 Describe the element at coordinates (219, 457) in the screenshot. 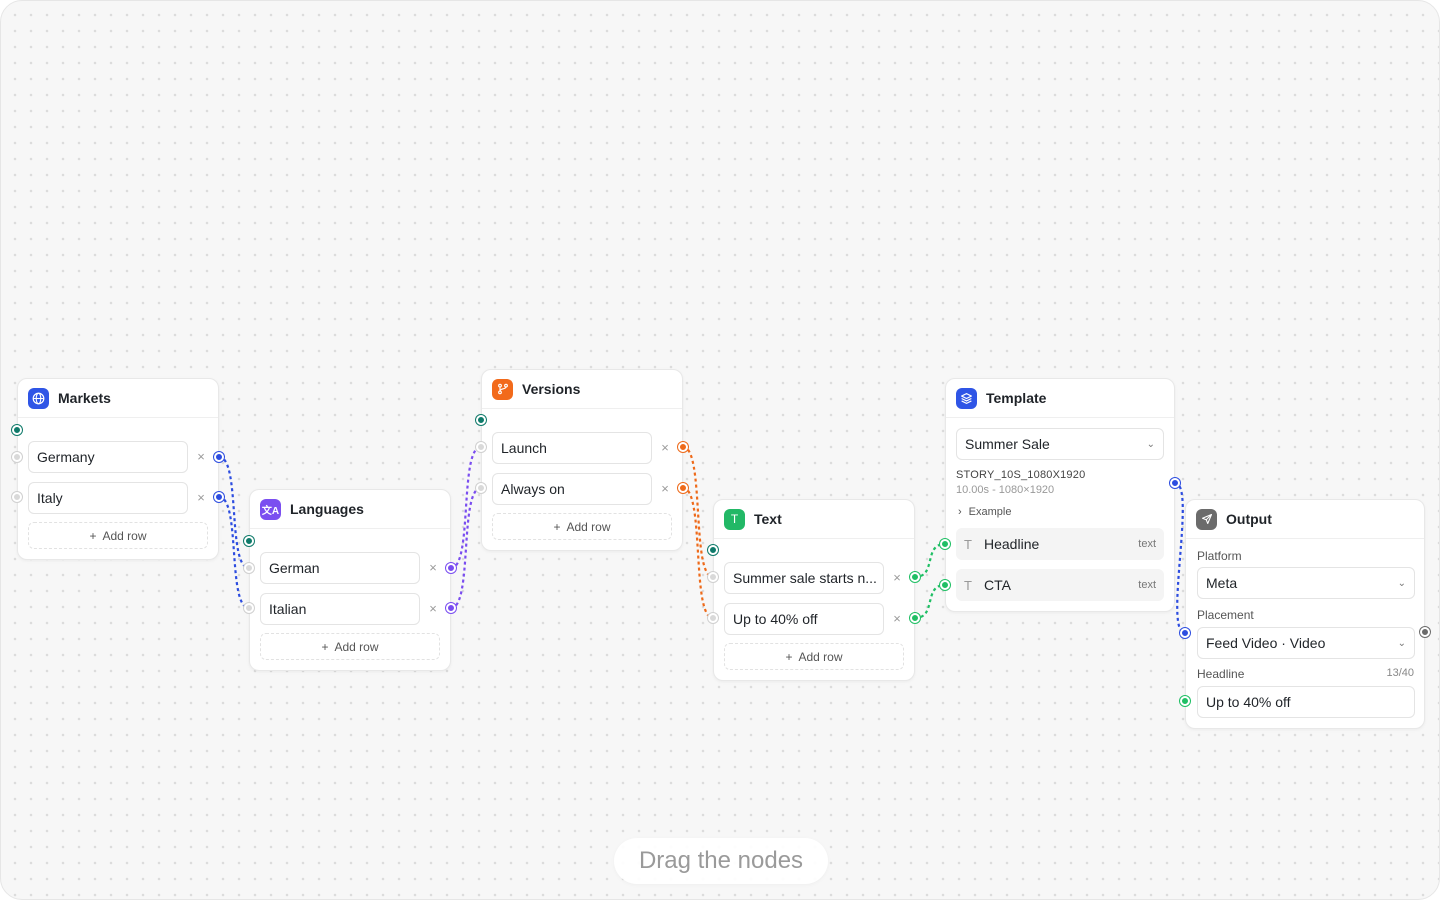

I see `market-germany-out-port` at that location.